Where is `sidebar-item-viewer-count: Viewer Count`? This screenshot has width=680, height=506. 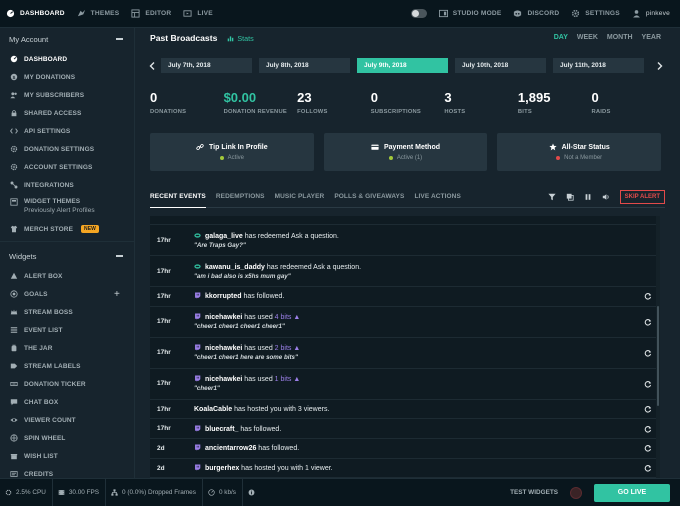
sidebar-item-viewer-count: Viewer Count is located at coordinates (67, 420).